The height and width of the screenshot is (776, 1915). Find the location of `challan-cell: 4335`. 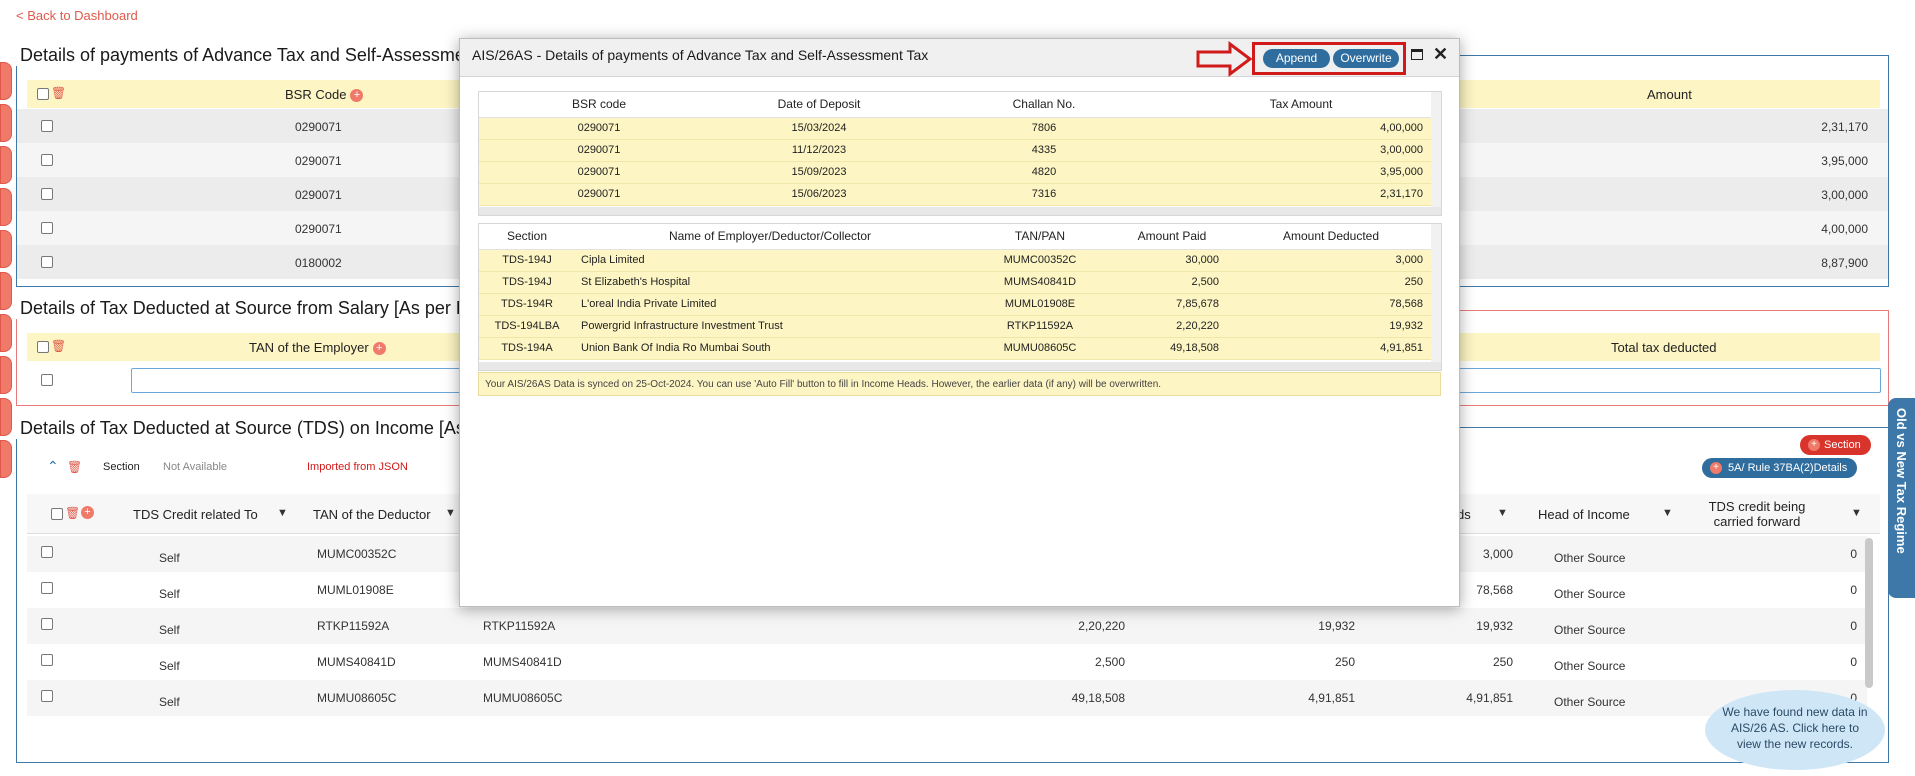

challan-cell: 4335 is located at coordinates (1044, 150).